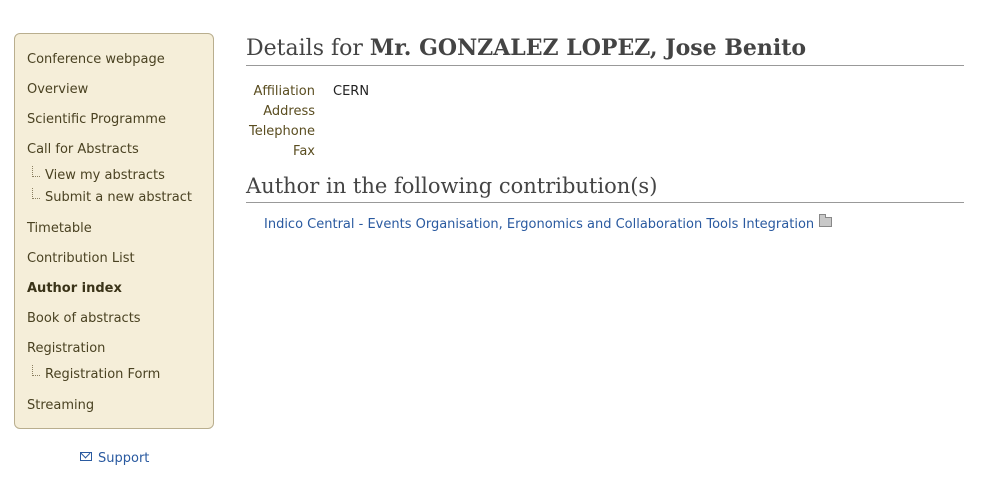 This screenshot has height=494, width=1008. Describe the element at coordinates (86, 456) in the screenshot. I see `envelope-icon` at that location.